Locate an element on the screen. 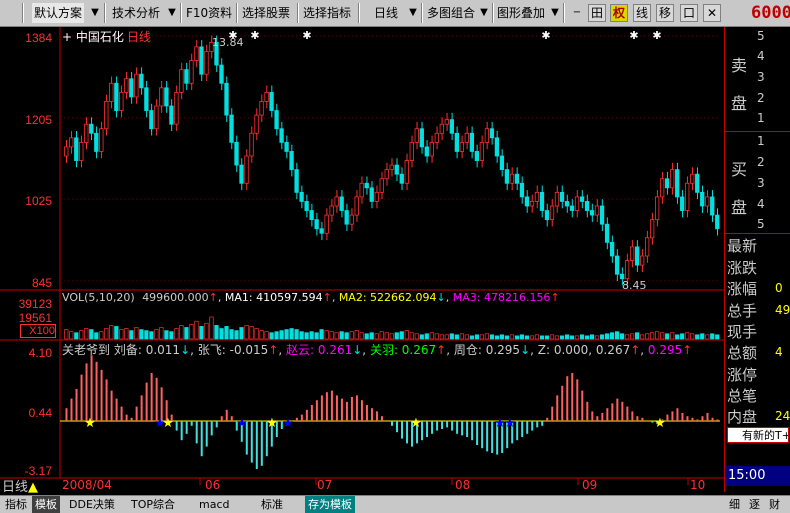  new-notice-bar: 有新的T+ is located at coordinates (758, 435).